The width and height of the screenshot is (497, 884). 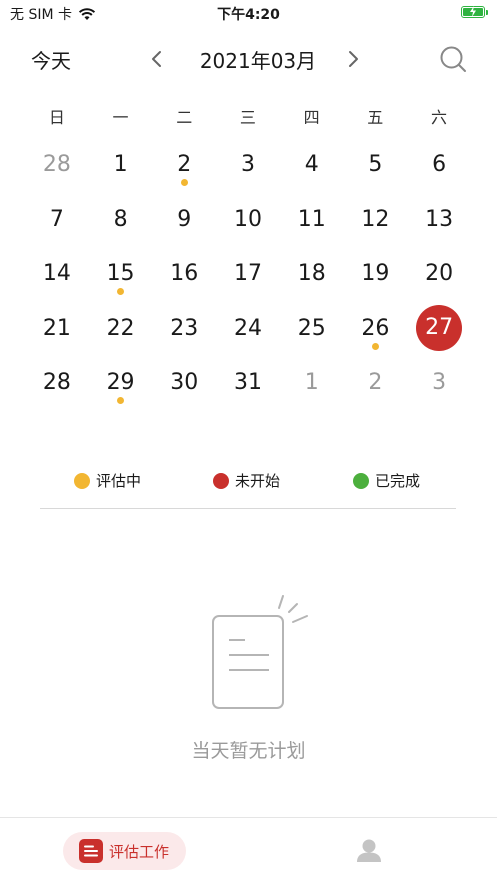 I want to click on calendar-day-number: 30, so click(x=184, y=382).